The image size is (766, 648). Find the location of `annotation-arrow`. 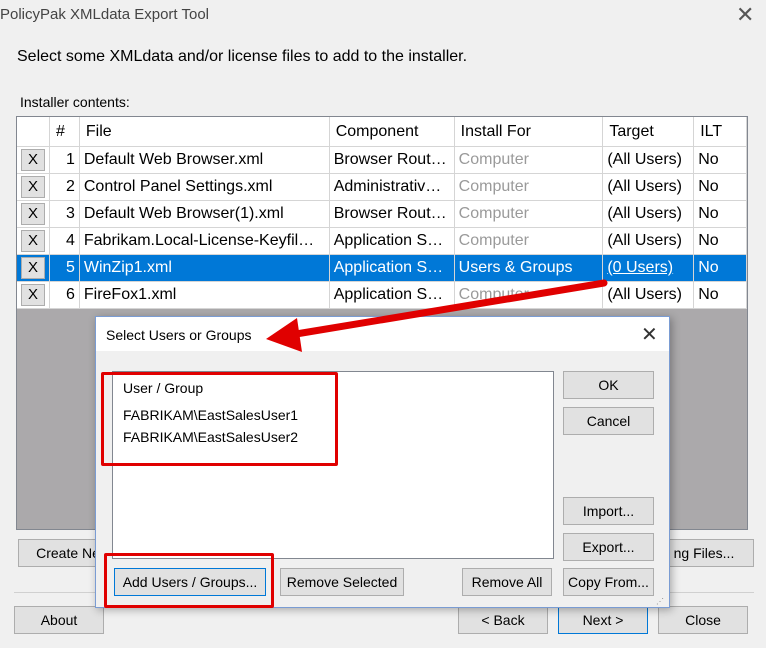

annotation-arrow is located at coordinates (437, 315).